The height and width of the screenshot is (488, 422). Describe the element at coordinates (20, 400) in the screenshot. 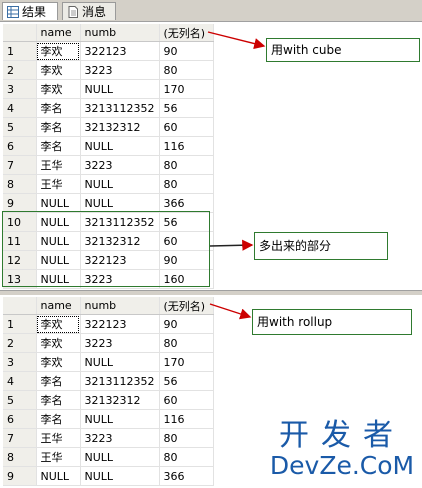

I see `row-number-cell: 5` at that location.